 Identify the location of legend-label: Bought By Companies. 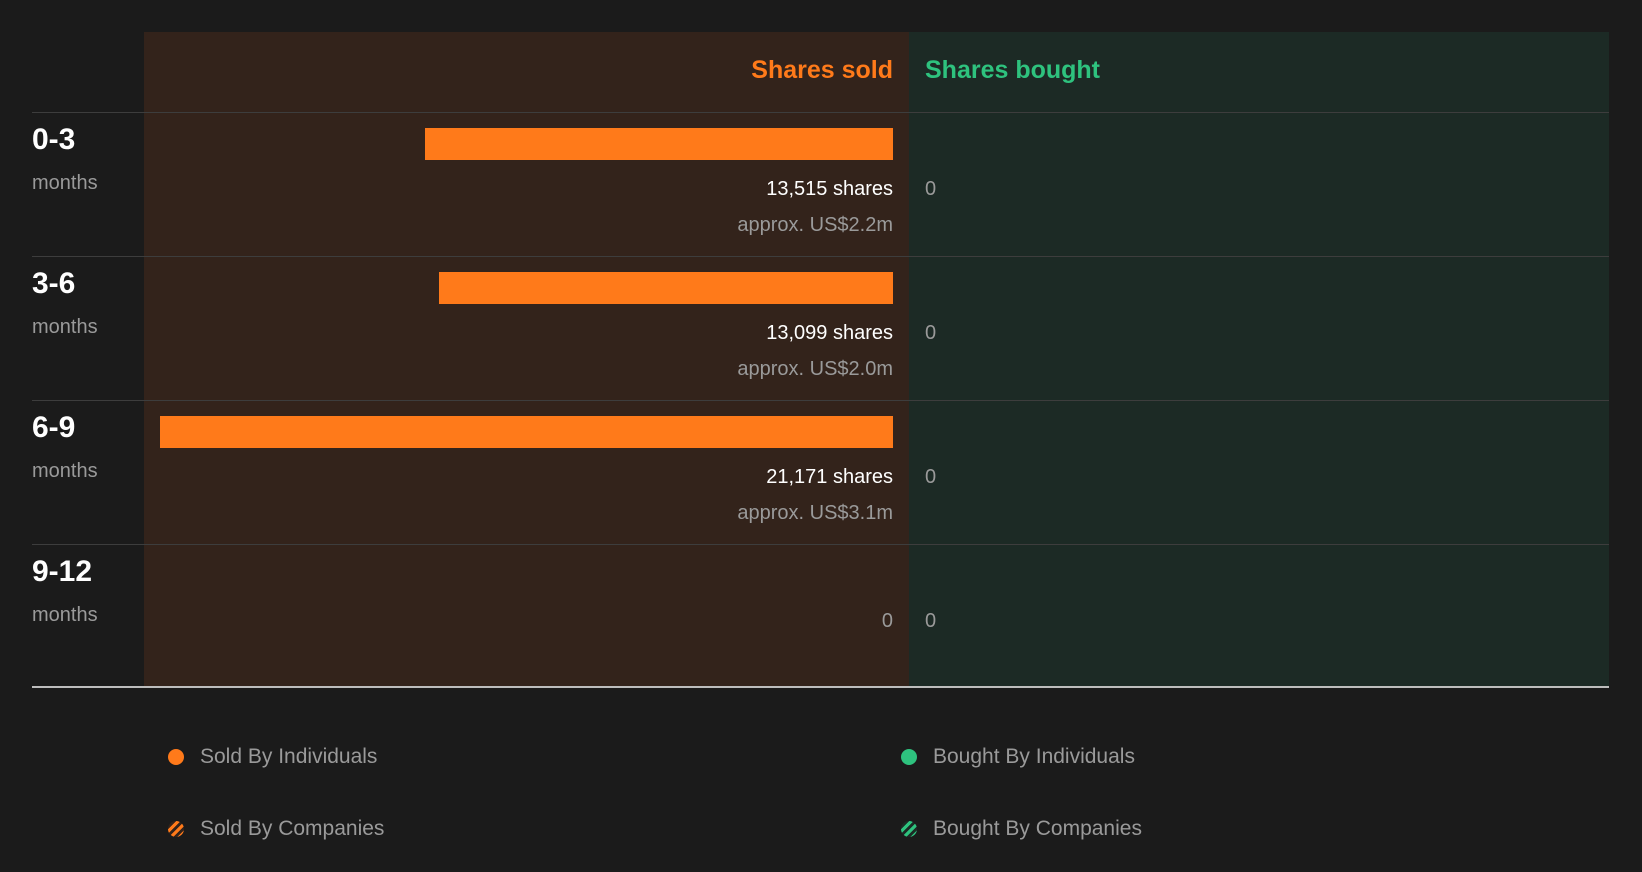
(1037, 828).